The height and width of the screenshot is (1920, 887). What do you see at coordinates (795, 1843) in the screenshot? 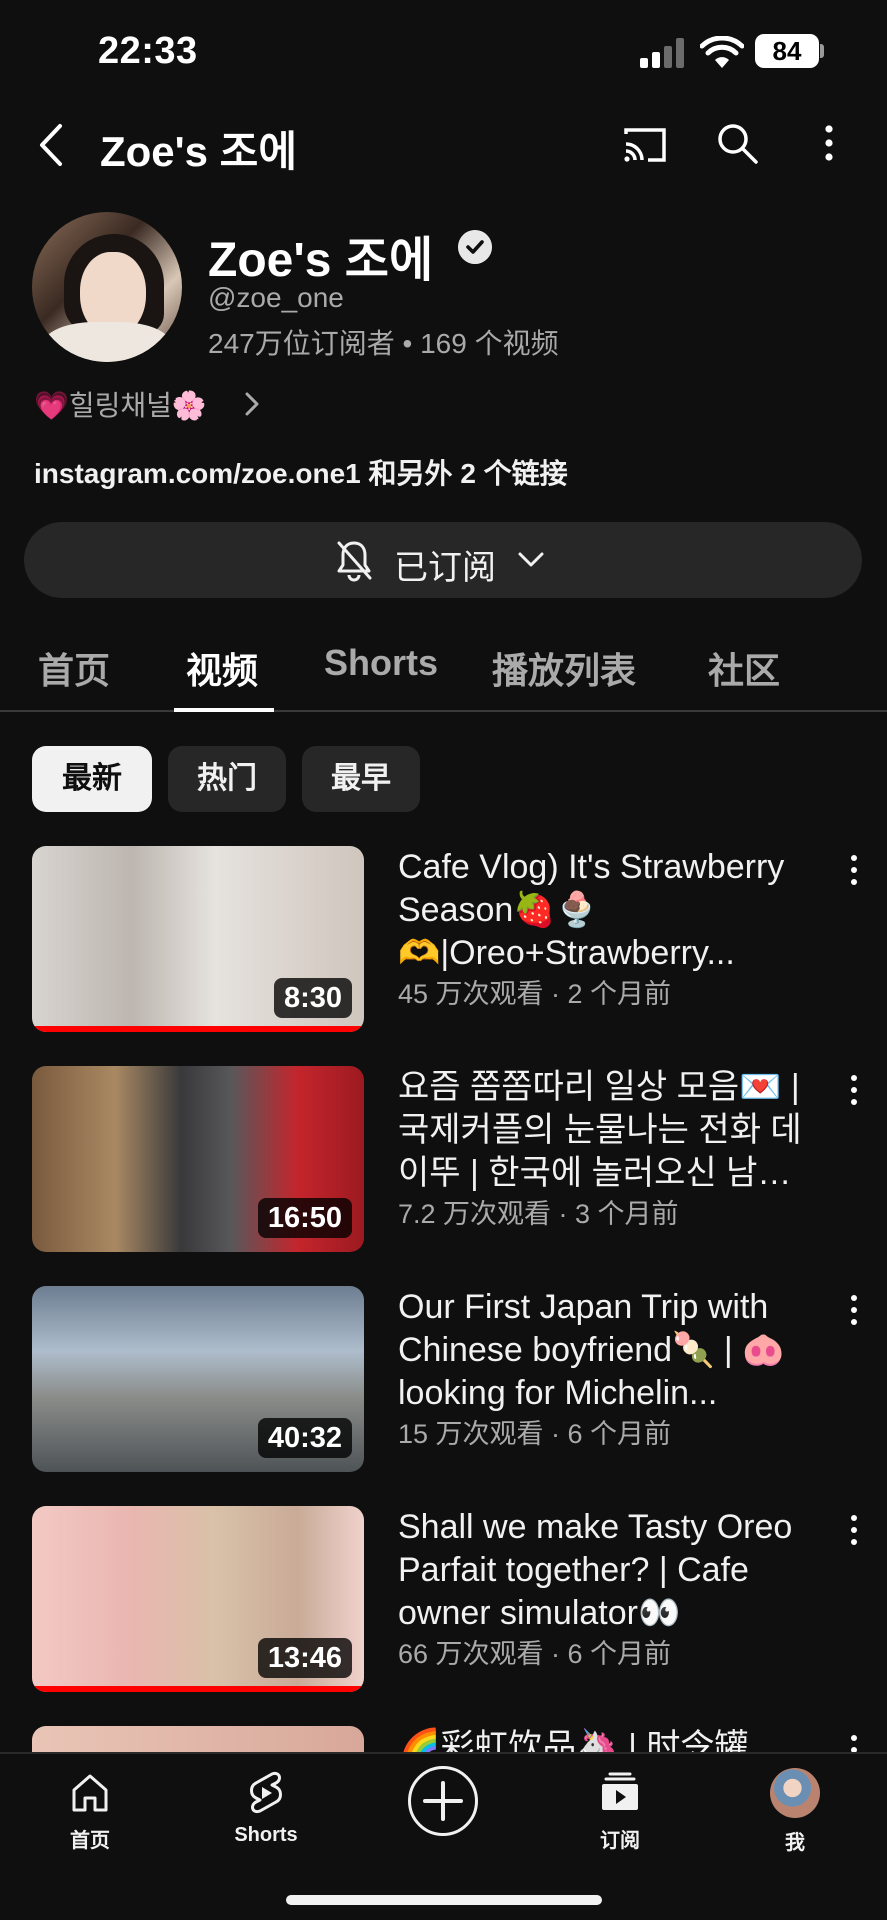
I see `nav-you-label: 我` at bounding box center [795, 1843].